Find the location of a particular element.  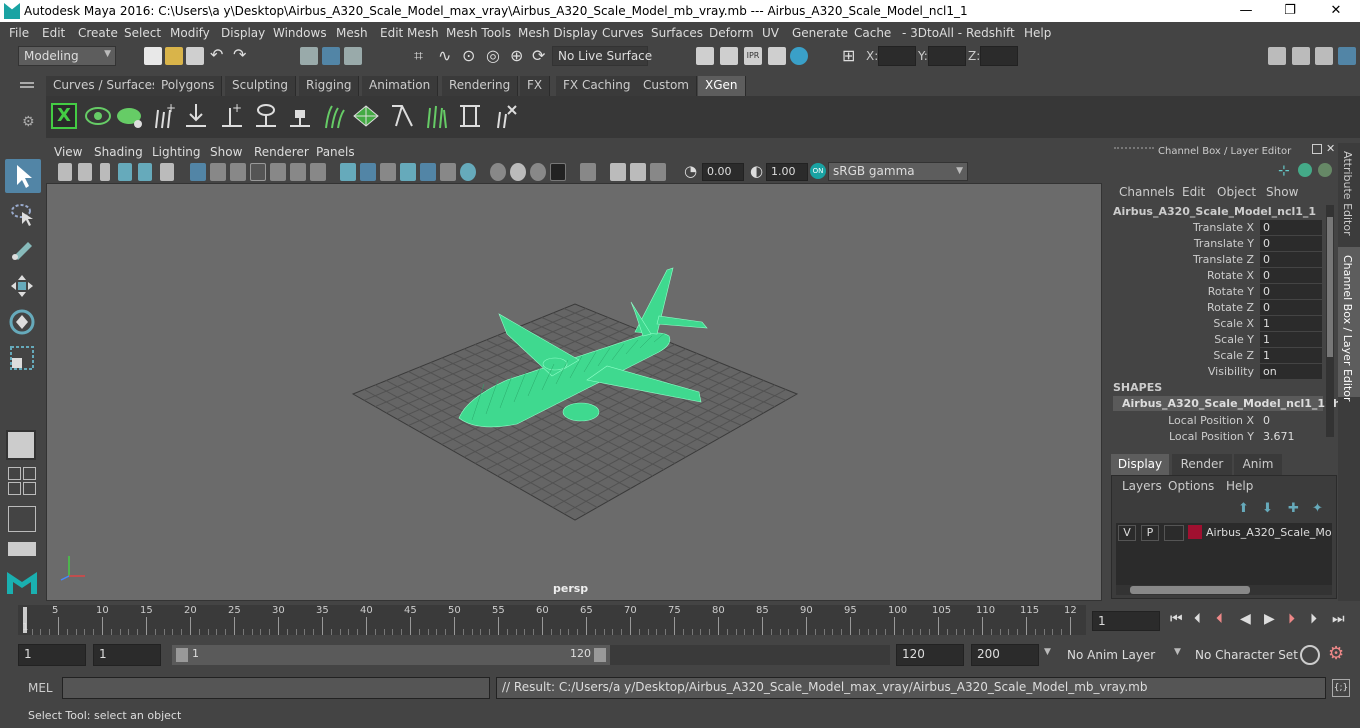

channel-label: Scale Y is located at coordinates (1234, 339).